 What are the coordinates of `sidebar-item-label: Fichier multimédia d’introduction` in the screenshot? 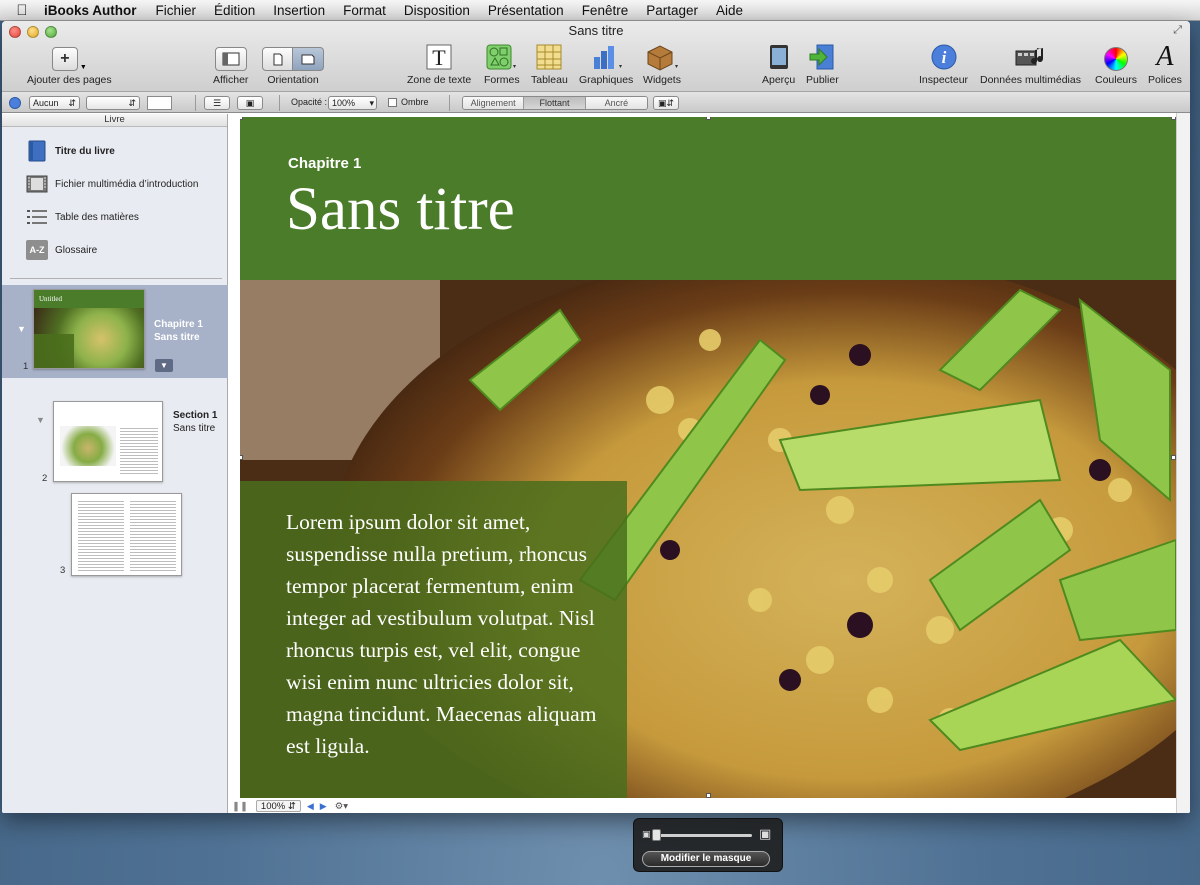 It's located at (127, 184).